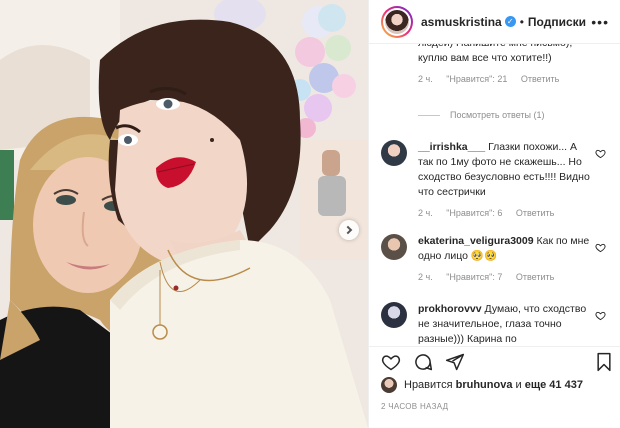  What do you see at coordinates (429, 115) in the screenshot?
I see `replies-line` at bounding box center [429, 115].